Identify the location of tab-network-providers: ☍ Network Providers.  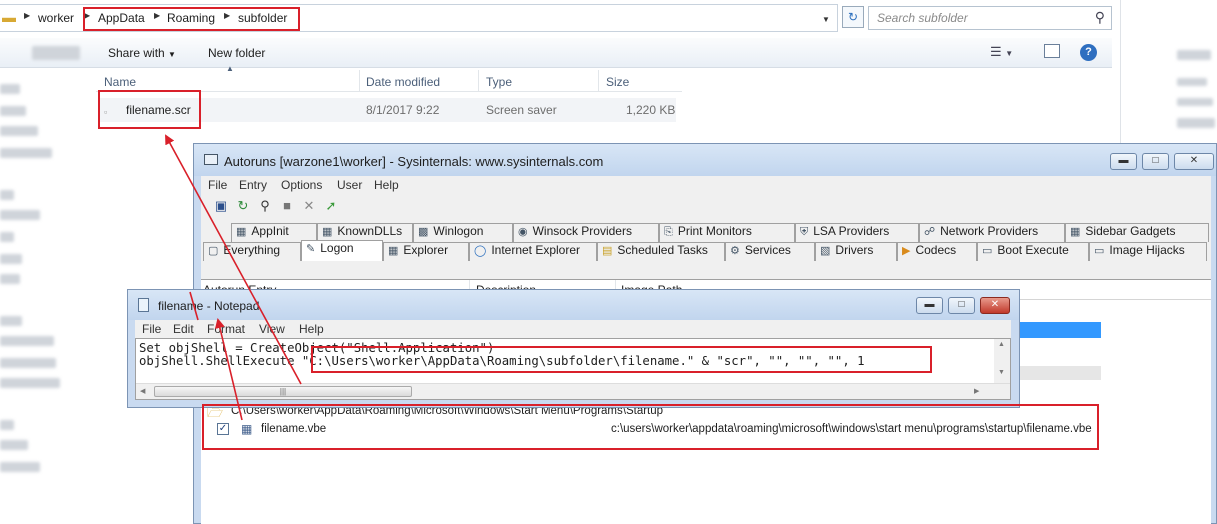
(992, 232).